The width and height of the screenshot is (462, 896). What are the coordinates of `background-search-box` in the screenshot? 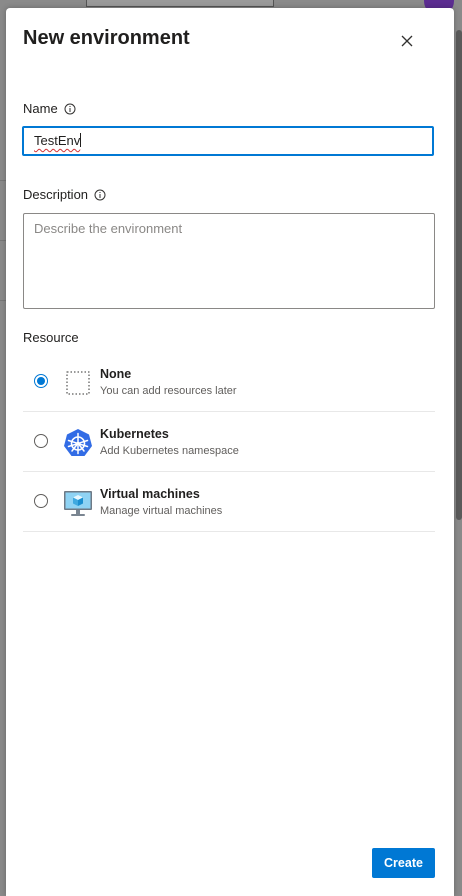 It's located at (180, 3).